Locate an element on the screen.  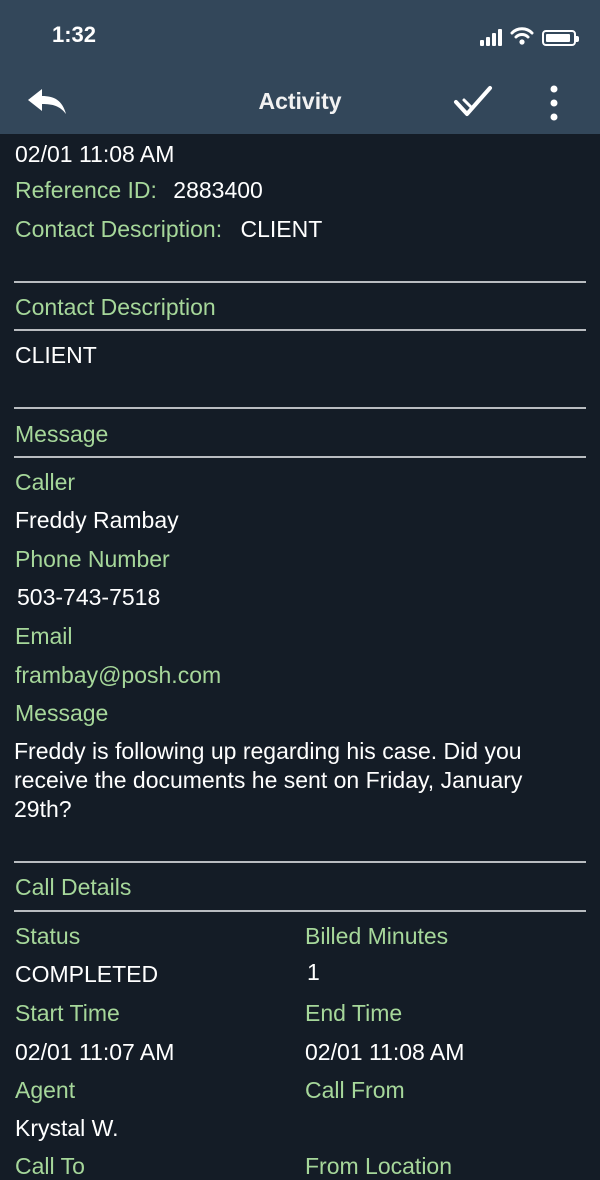
status-time: 1:32 is located at coordinates (74, 34).